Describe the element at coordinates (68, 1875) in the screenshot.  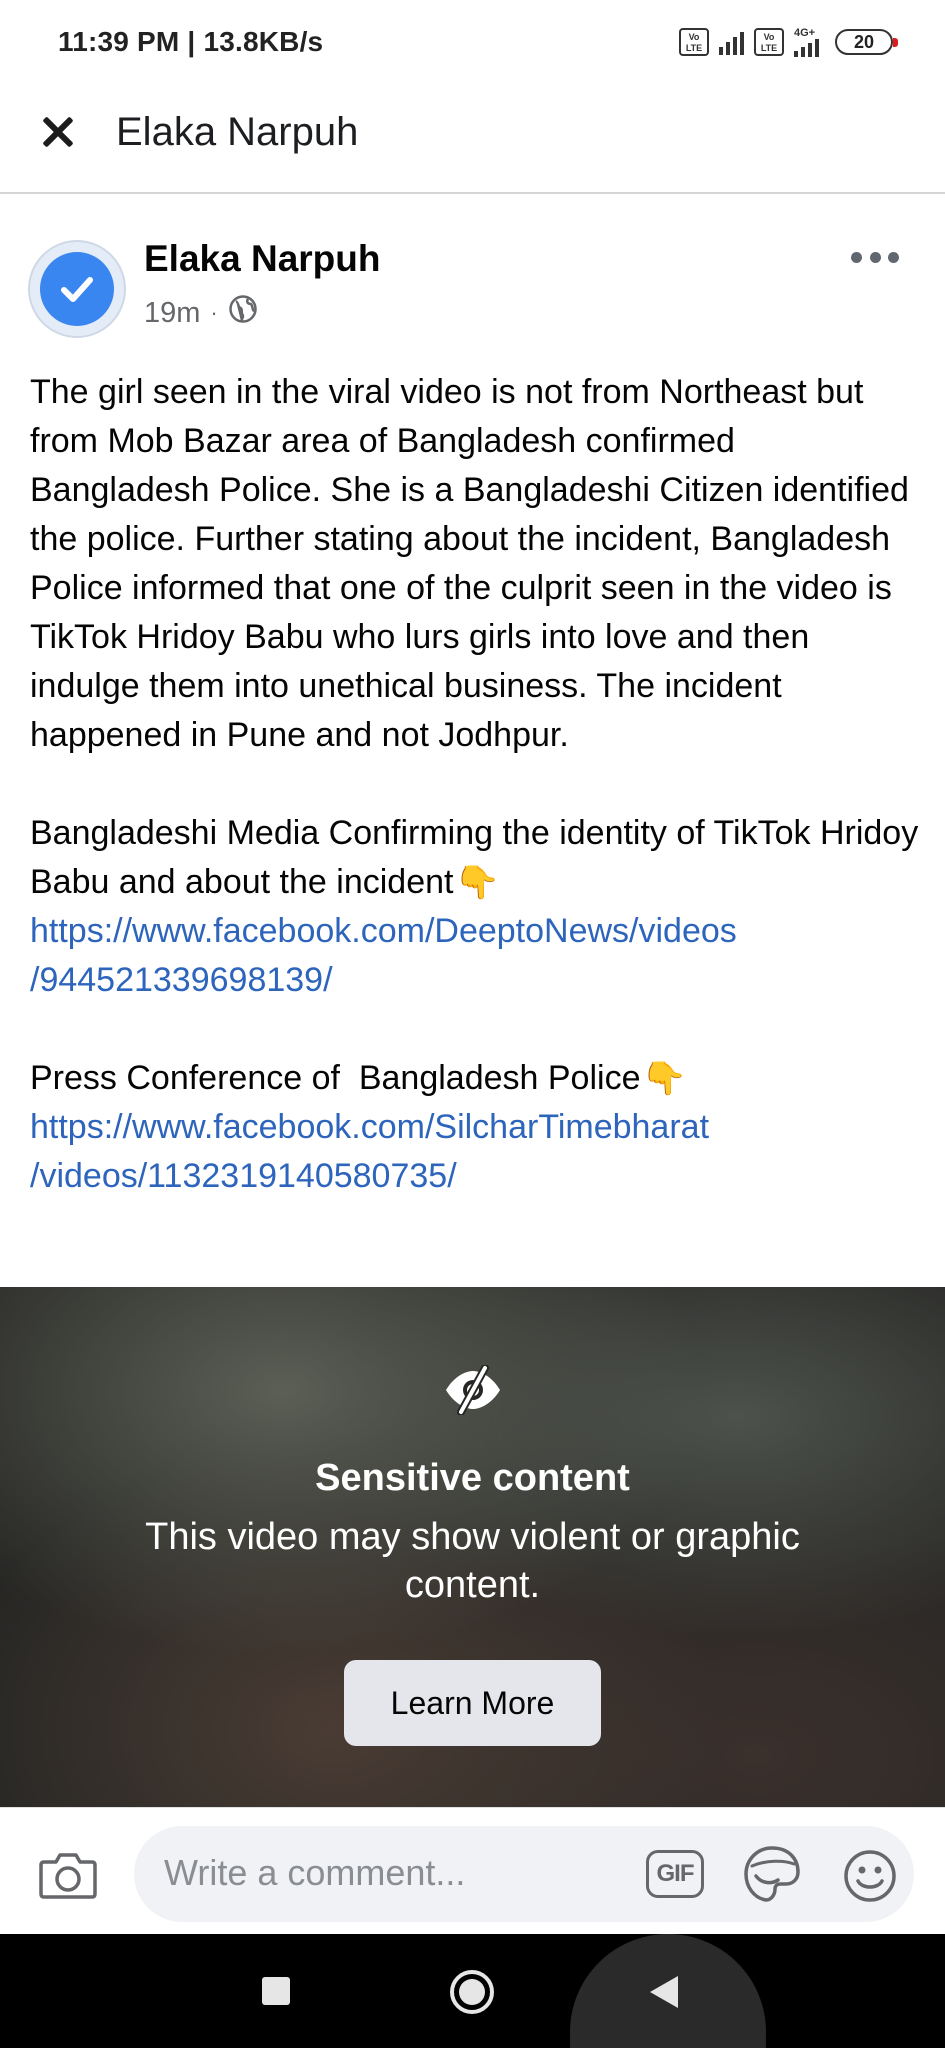
I see `camera-icon` at that location.